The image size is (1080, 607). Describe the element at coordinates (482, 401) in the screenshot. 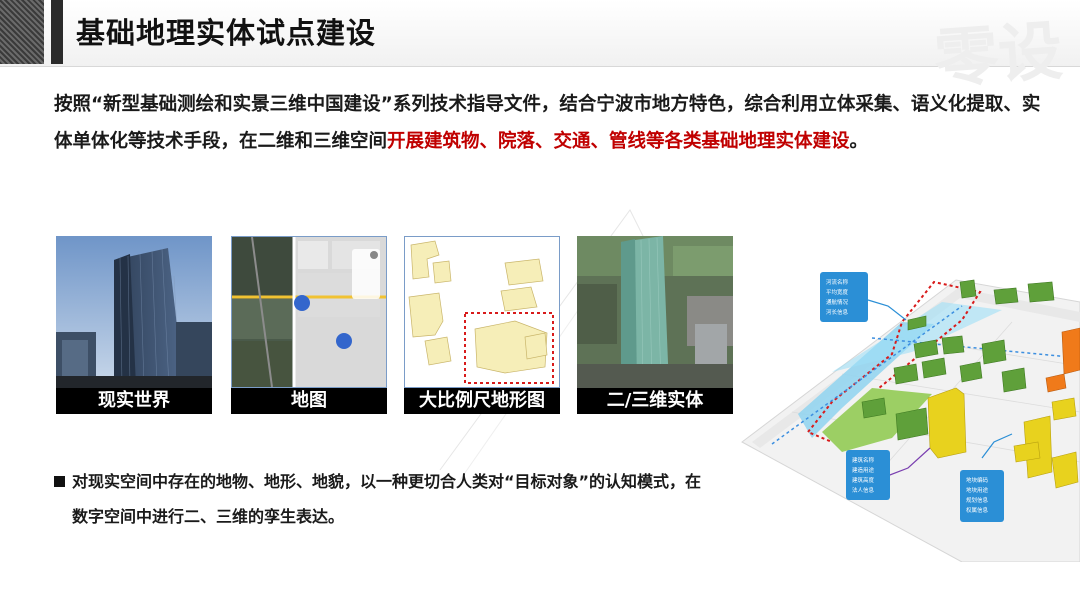

I see `panel-caption: 大比例尺地形图` at that location.